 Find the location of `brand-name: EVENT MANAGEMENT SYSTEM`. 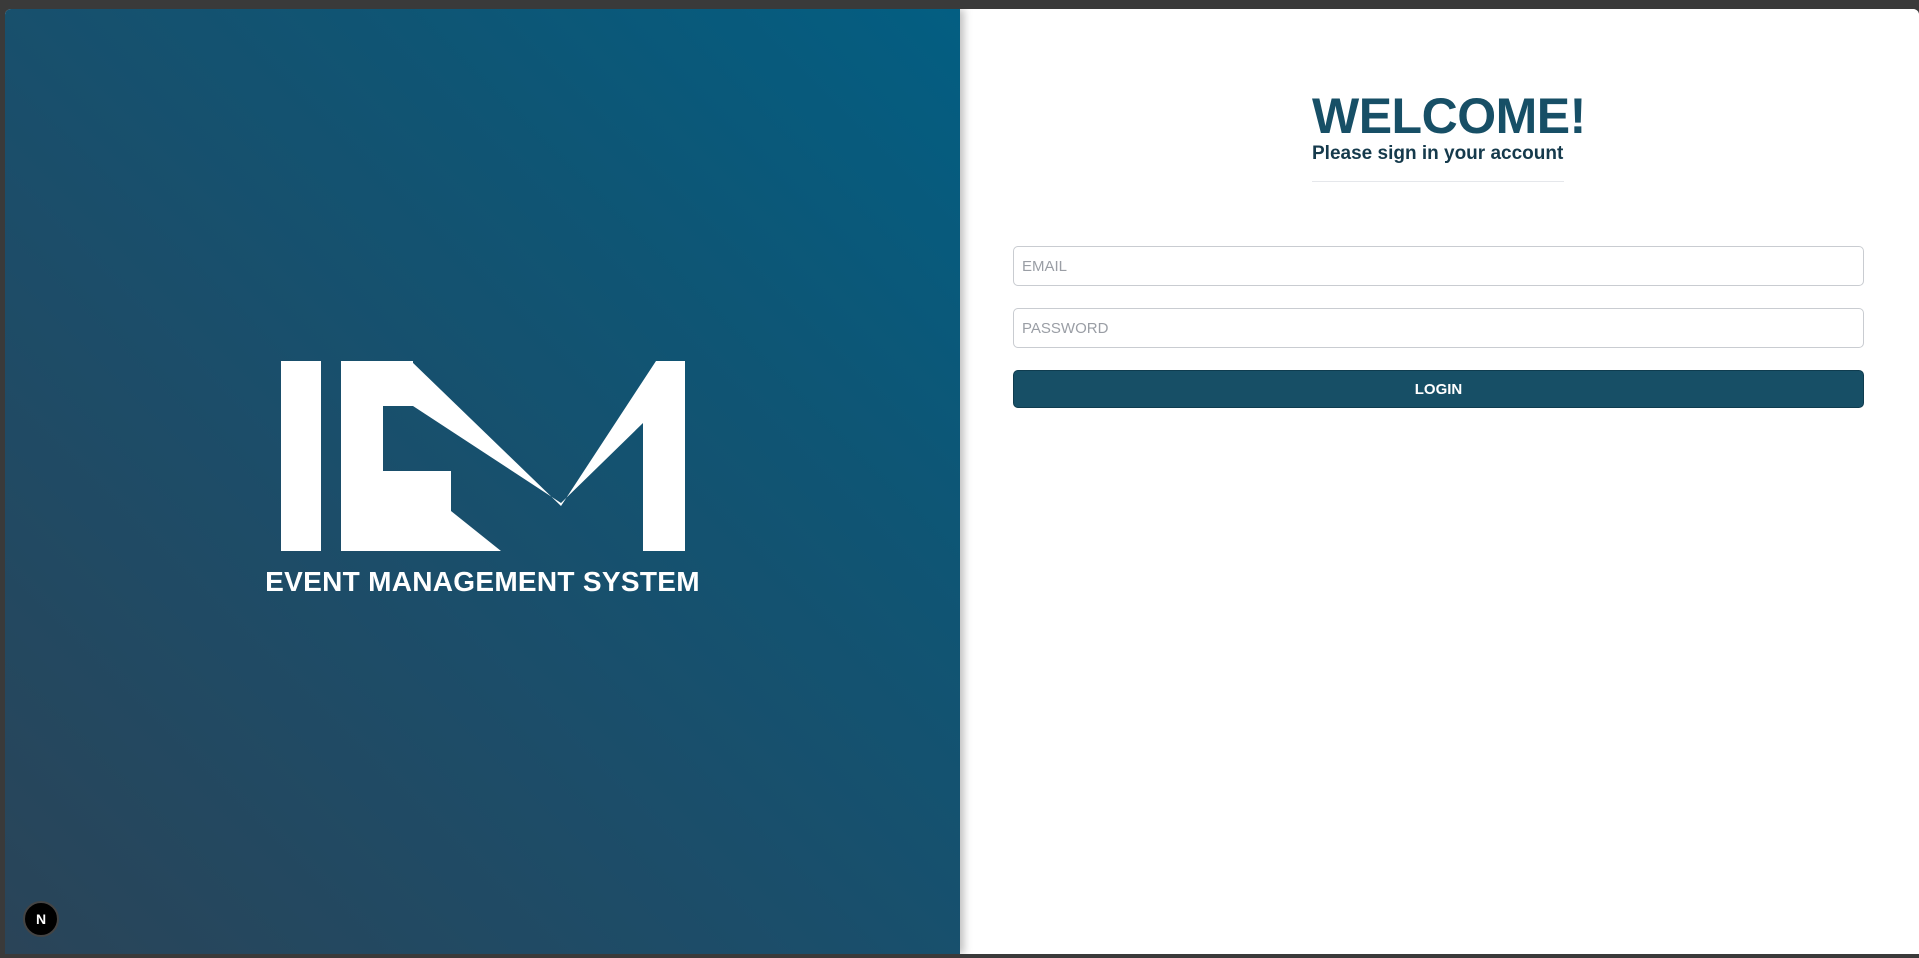

brand-name: EVENT MANAGEMENT SYSTEM is located at coordinates (482, 581).